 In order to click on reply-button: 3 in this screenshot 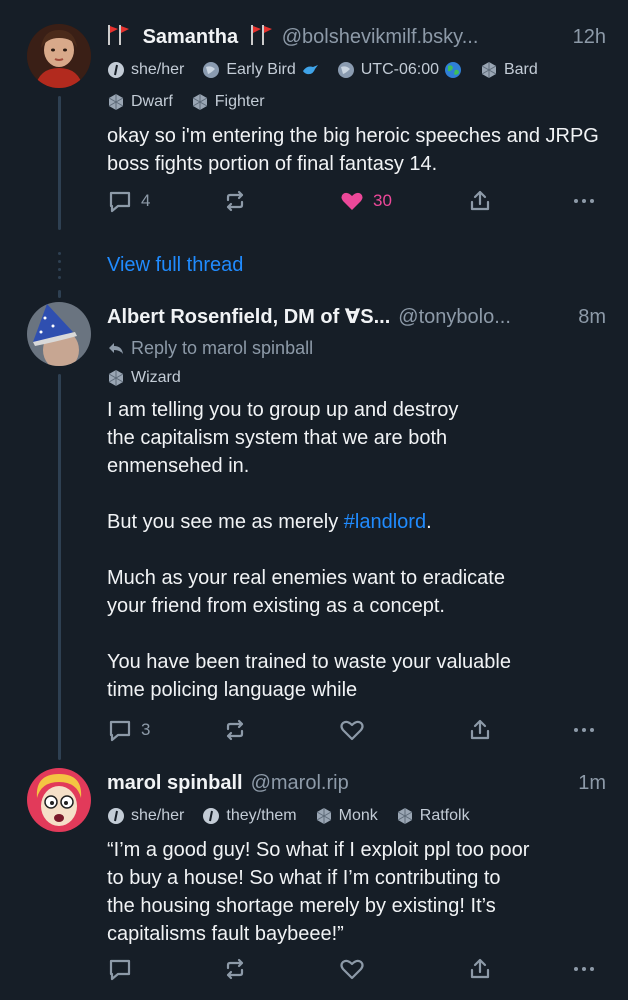, I will do `click(128, 730)`.